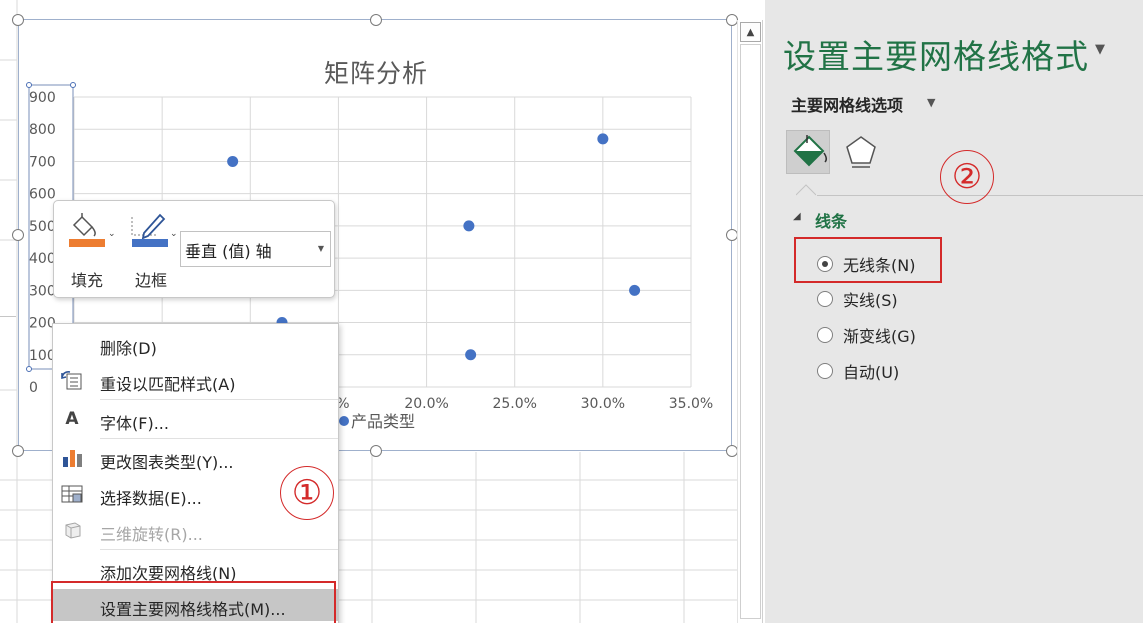 The height and width of the screenshot is (623, 1143). What do you see at coordinates (72, 419) in the screenshot?
I see `font-icon: A` at bounding box center [72, 419].